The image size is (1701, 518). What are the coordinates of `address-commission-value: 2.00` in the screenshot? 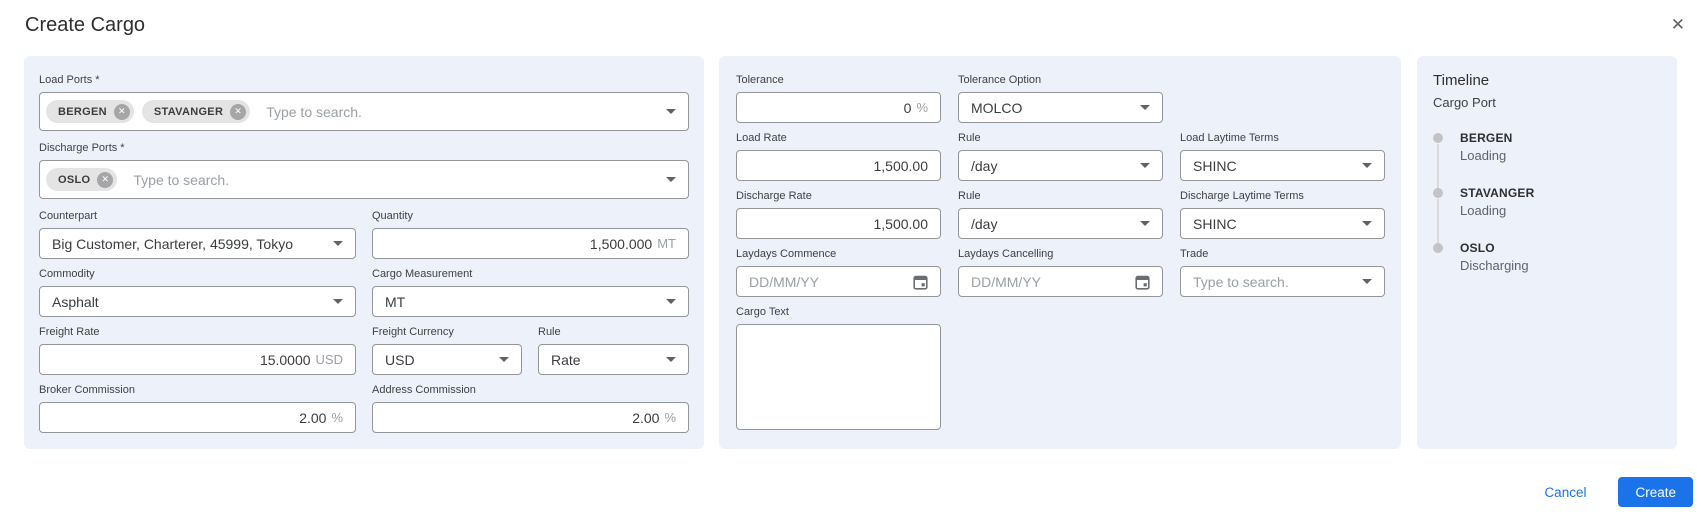 It's located at (646, 417).